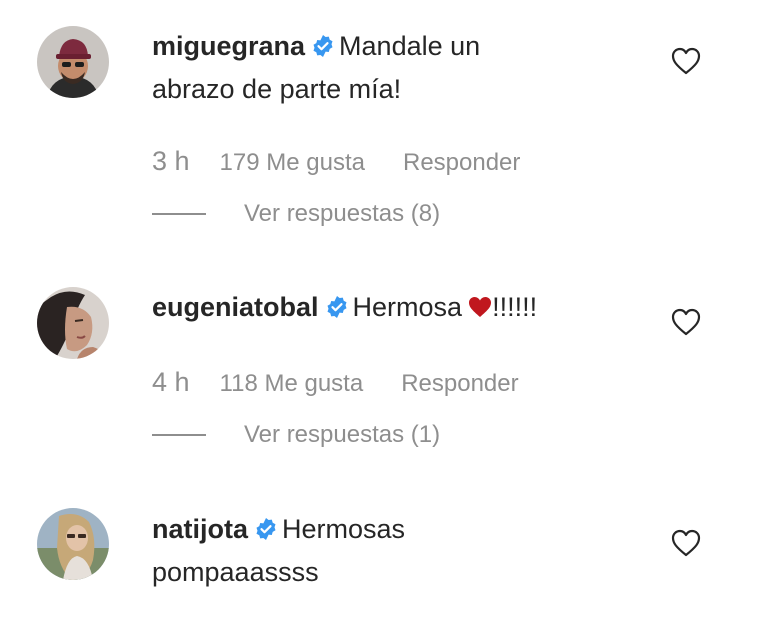 This screenshot has width=767, height=622. What do you see at coordinates (410, 46) in the screenshot?
I see `comment-body: Mandale un` at bounding box center [410, 46].